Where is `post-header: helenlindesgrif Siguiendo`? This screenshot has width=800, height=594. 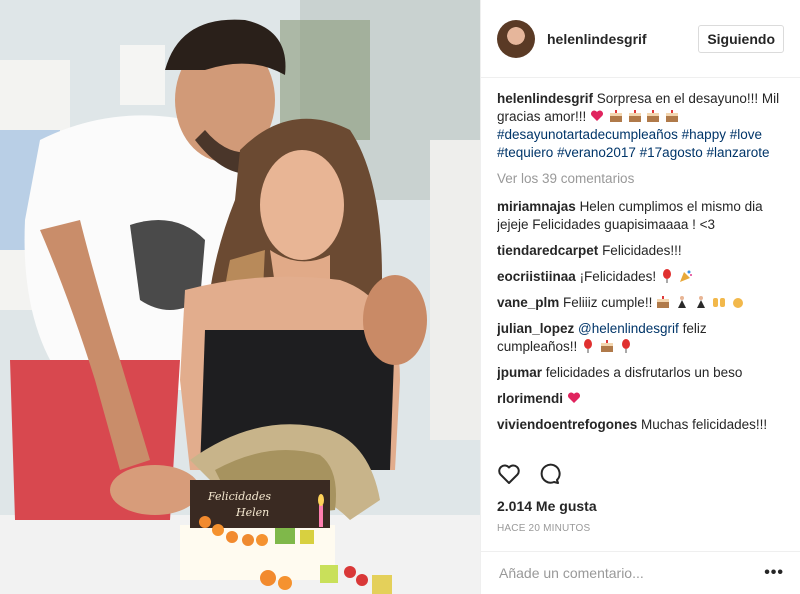 post-header: helenlindesgrif Siguiendo is located at coordinates (640, 39).